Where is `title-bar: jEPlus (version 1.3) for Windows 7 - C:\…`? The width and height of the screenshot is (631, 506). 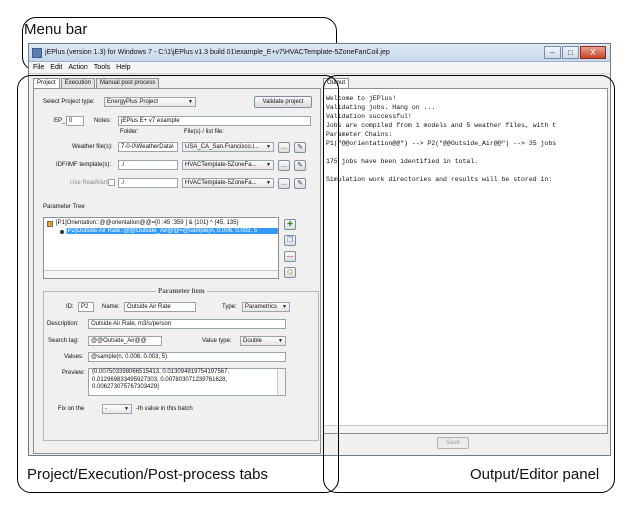 title-bar: jEPlus (version 1.3) for Windows 7 - C:\… is located at coordinates (319, 53).